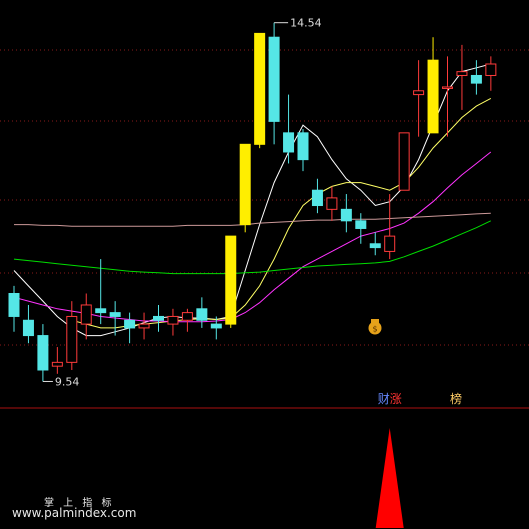 The image size is (529, 529). Describe the element at coordinates (74, 513) in the screenshot. I see `watermark-url: www.palmindex.com` at that location.